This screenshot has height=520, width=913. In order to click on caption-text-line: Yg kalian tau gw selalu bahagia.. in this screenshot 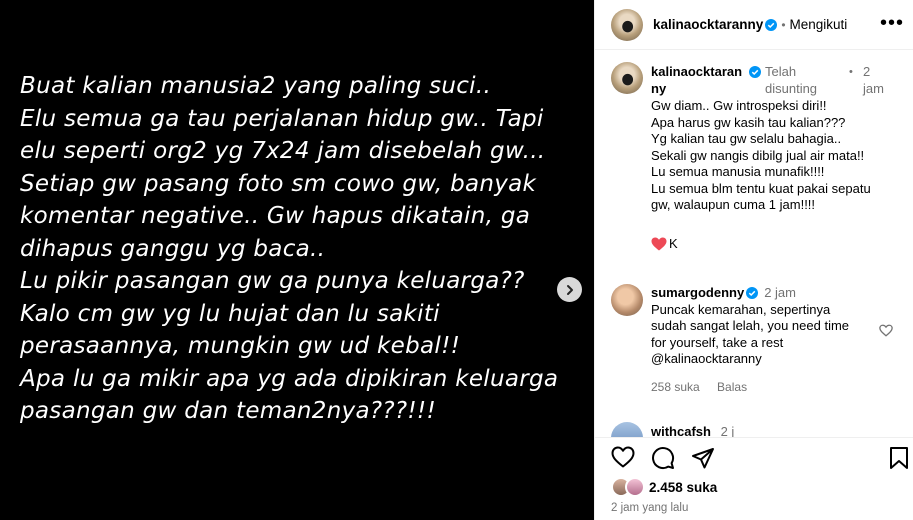, I will do `click(746, 138)`.